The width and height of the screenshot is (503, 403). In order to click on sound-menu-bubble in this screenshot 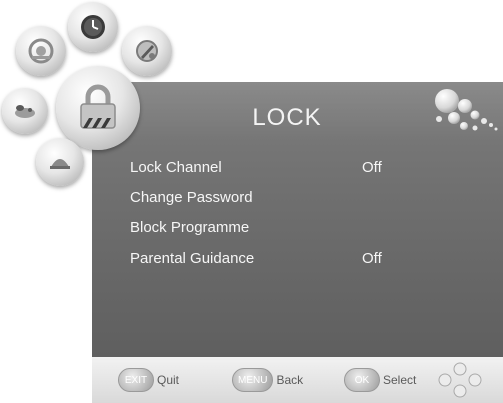, I will do `click(25, 111)`.